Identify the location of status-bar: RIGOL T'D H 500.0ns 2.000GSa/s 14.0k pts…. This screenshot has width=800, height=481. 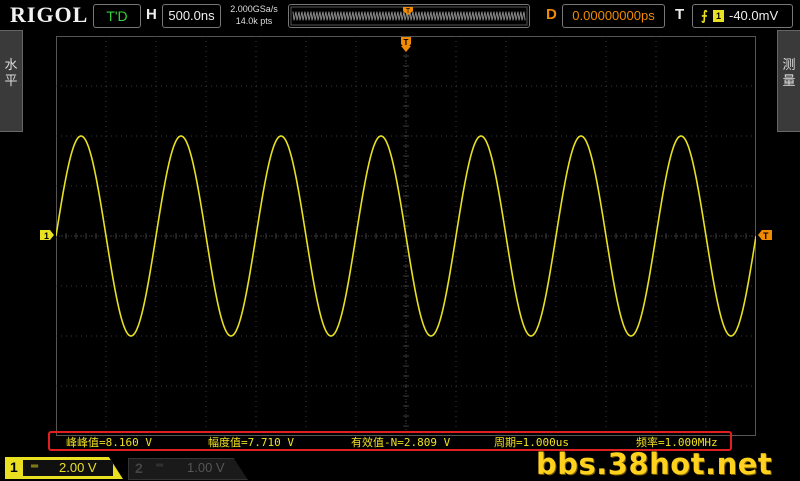
(400, 15).